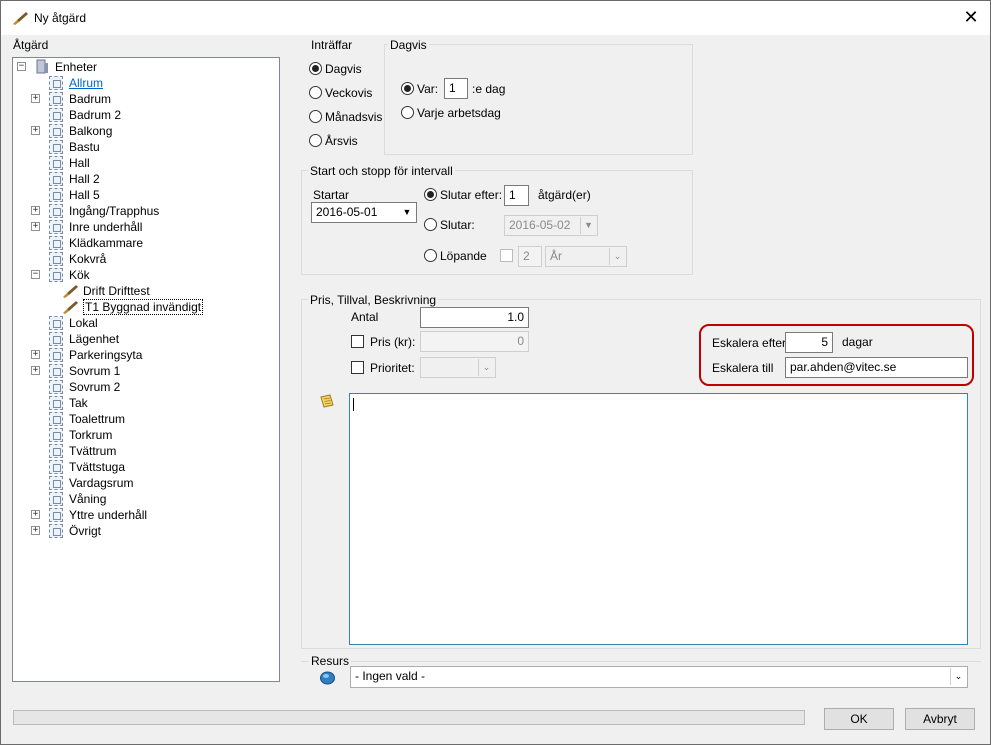  What do you see at coordinates (106, 243) in the screenshot?
I see `tree-item: Klädkammare` at bounding box center [106, 243].